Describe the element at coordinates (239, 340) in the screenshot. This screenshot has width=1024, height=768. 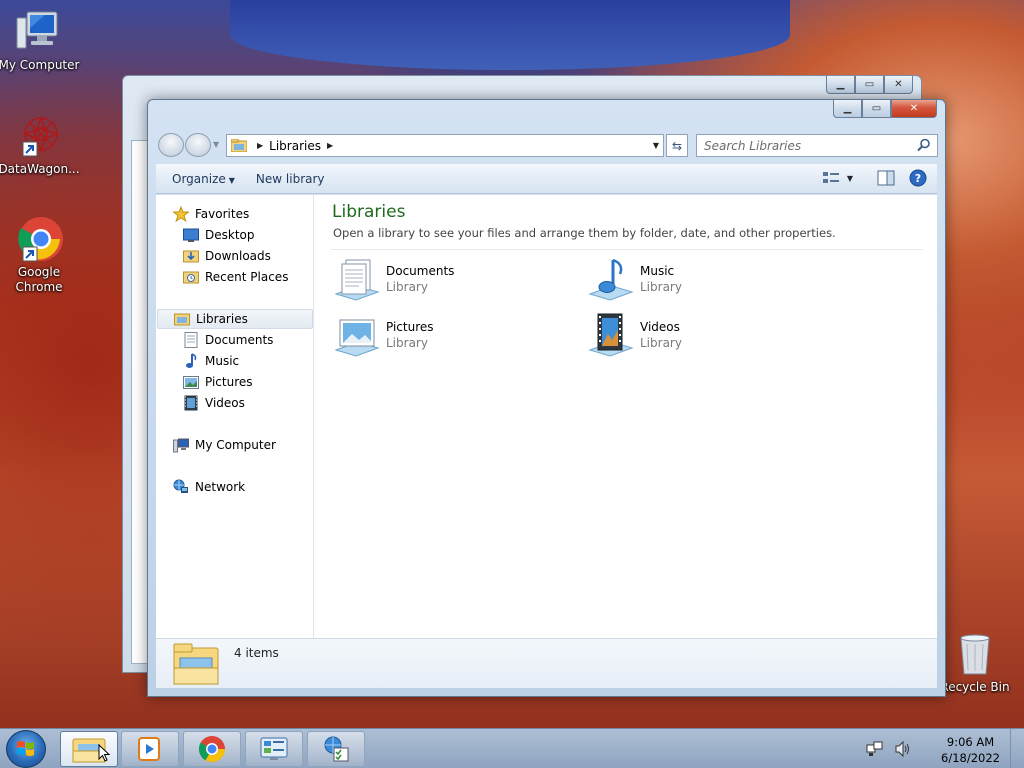
I see `nav-label: Documents` at that location.